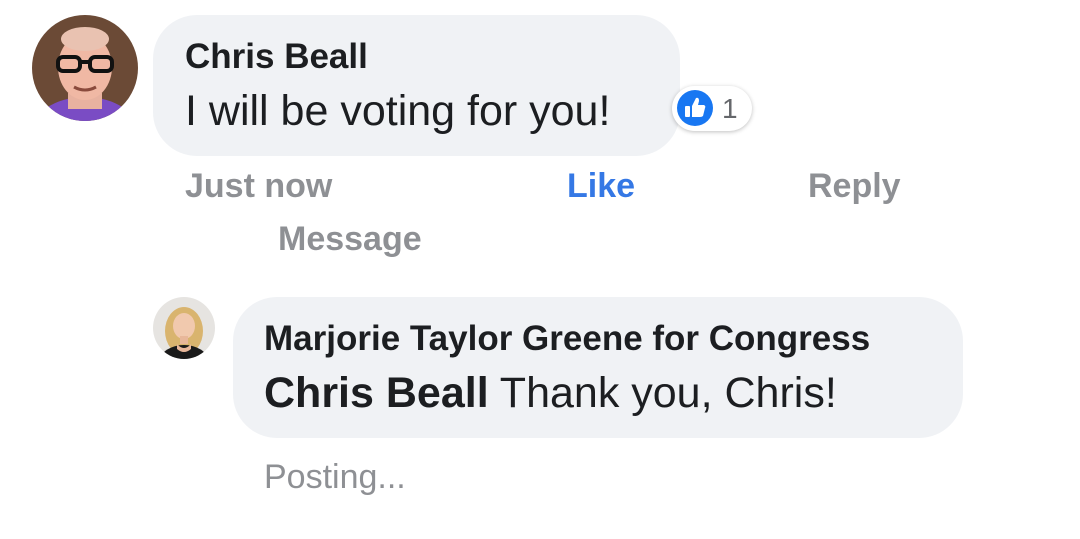 This screenshot has height=539, width=1080. I want to click on thumbs-up-icon, so click(695, 108).